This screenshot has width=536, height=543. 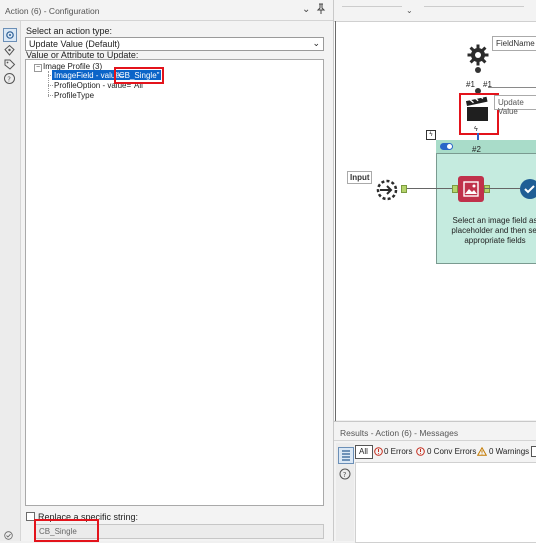 I want to click on error-icon, so click(x=378, y=451).